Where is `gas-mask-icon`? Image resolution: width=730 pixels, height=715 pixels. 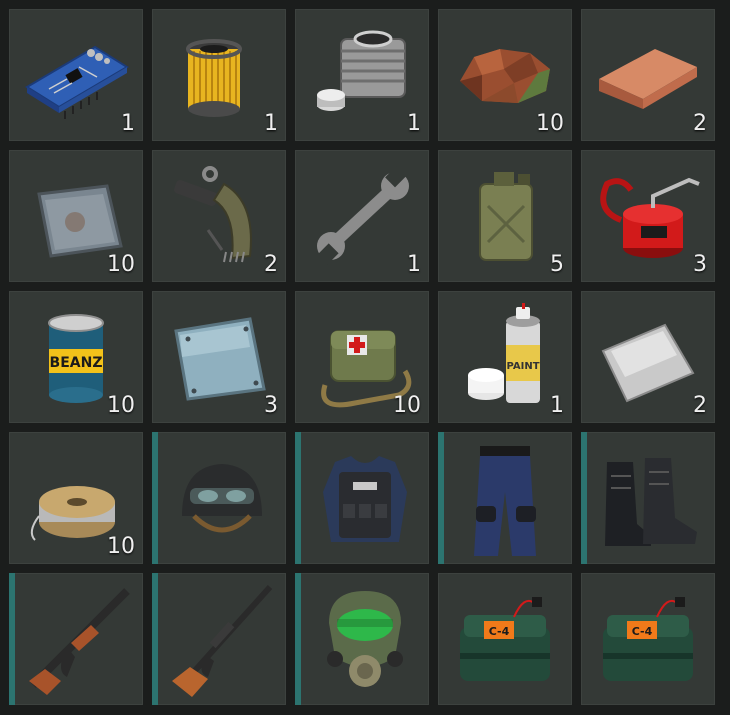
gas-mask-icon is located at coordinates (365, 639).